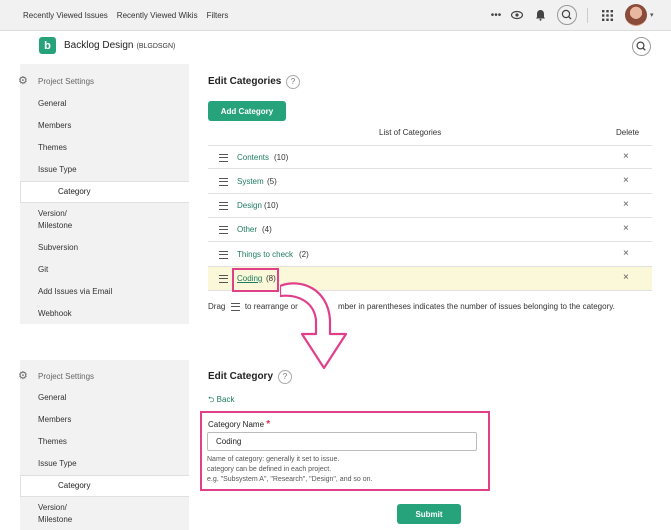 This screenshot has height=530, width=671. I want to click on project-search-icon, so click(641, 46).